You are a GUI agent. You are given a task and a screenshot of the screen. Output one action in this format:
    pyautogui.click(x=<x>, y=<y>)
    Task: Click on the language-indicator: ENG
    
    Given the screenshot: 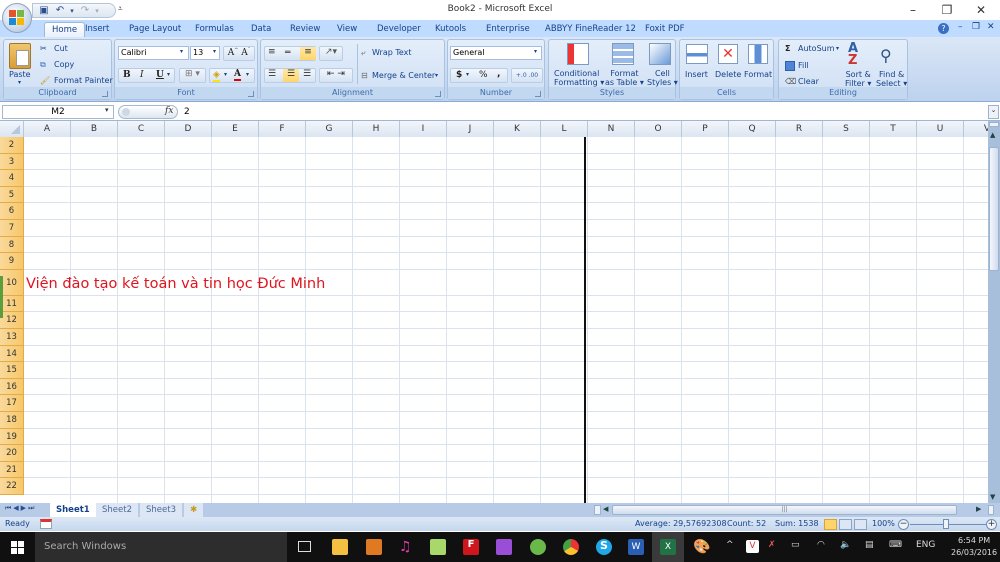 What is the action you would take?
    pyautogui.click(x=925, y=545)
    